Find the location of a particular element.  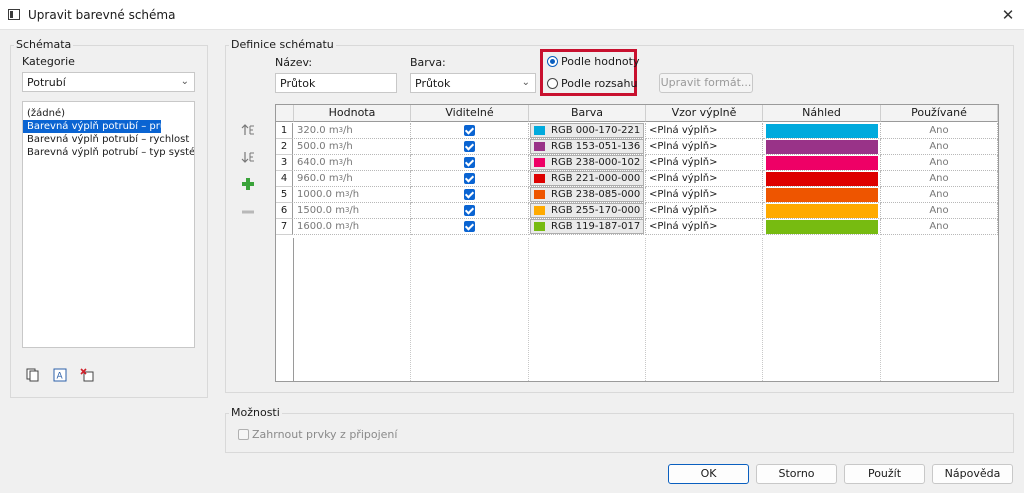

by-value-label: Podle hodnoty is located at coordinates (600, 61).